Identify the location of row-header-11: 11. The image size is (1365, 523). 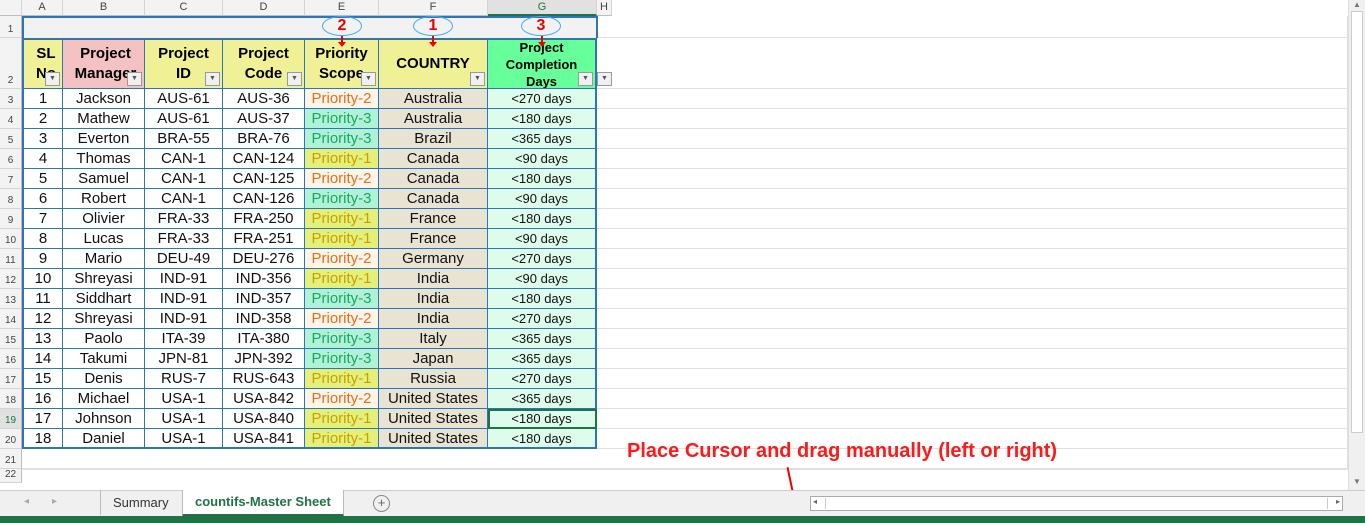
(11, 259).